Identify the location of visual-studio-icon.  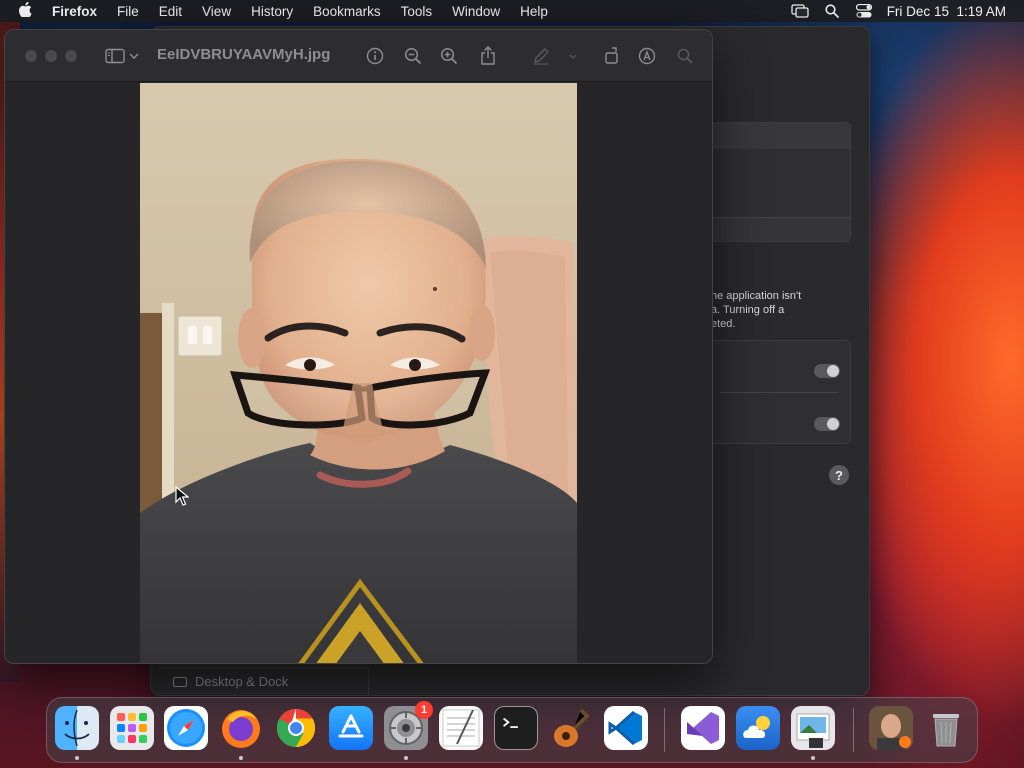
(703, 728).